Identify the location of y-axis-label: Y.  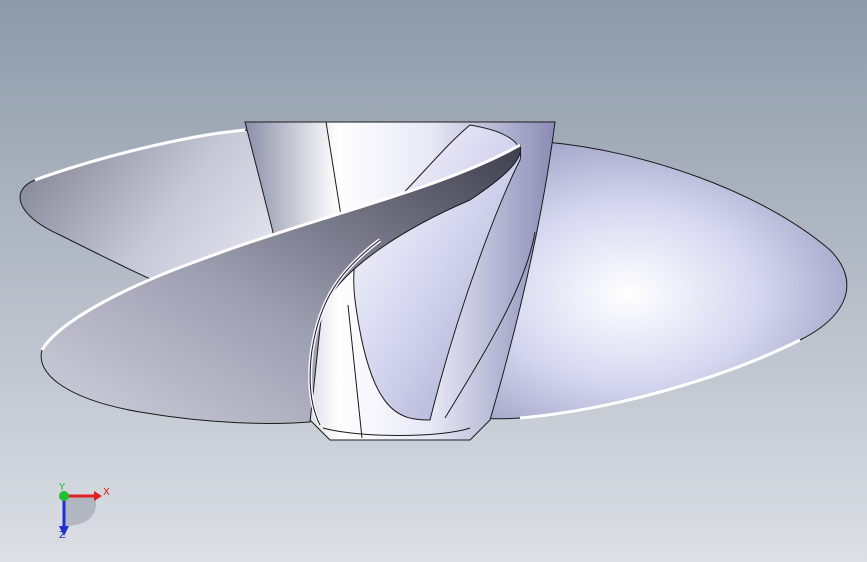
(62, 487).